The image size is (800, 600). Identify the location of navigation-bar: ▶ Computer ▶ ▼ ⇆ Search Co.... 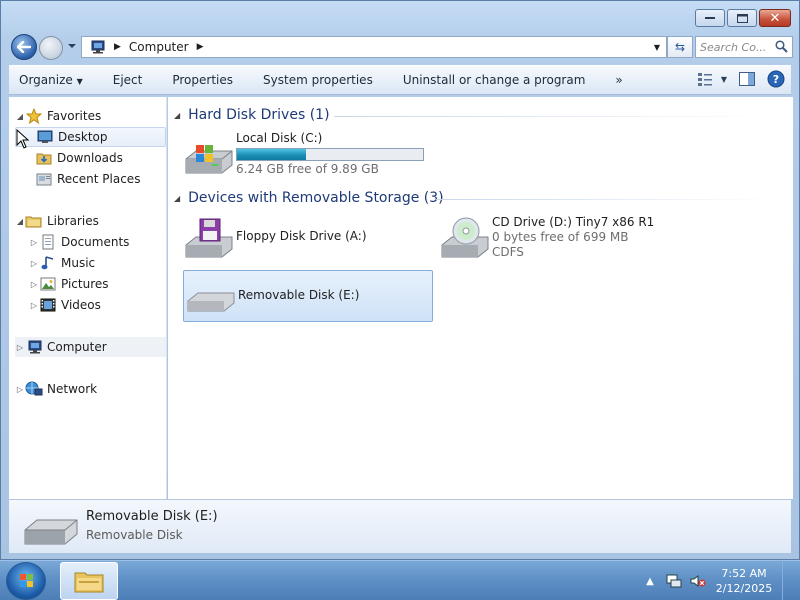
(401, 47).